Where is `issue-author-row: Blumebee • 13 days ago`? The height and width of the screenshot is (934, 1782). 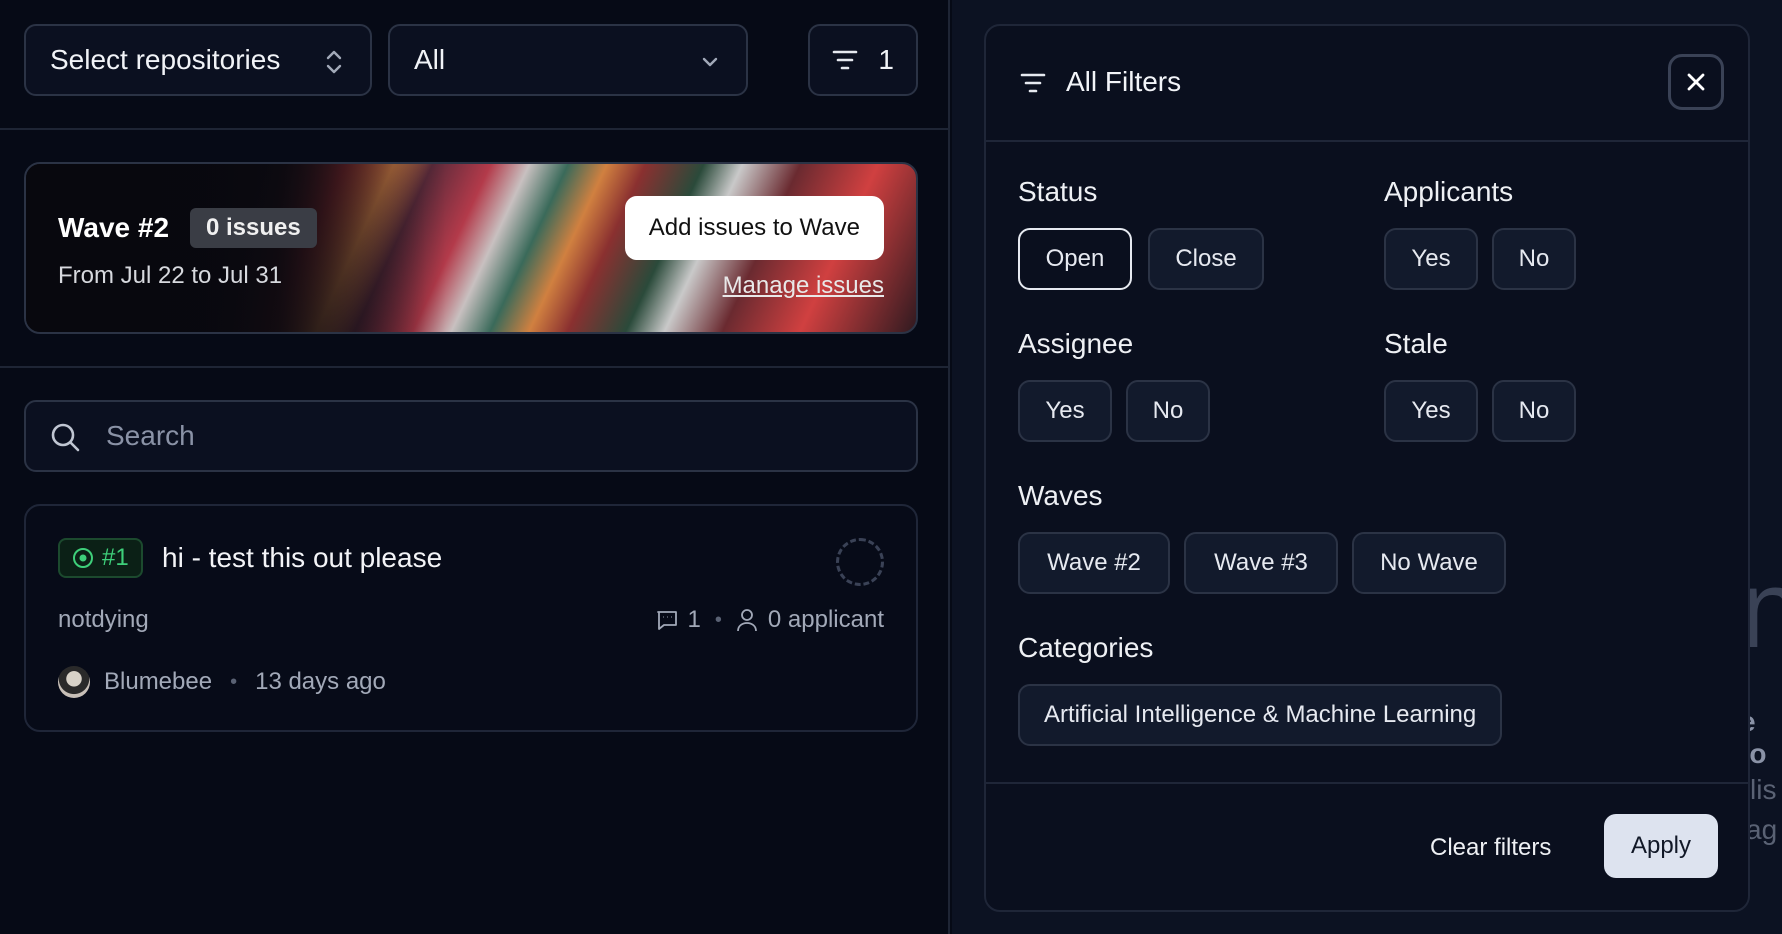 issue-author-row: Blumebee • 13 days ago is located at coordinates (222, 682).